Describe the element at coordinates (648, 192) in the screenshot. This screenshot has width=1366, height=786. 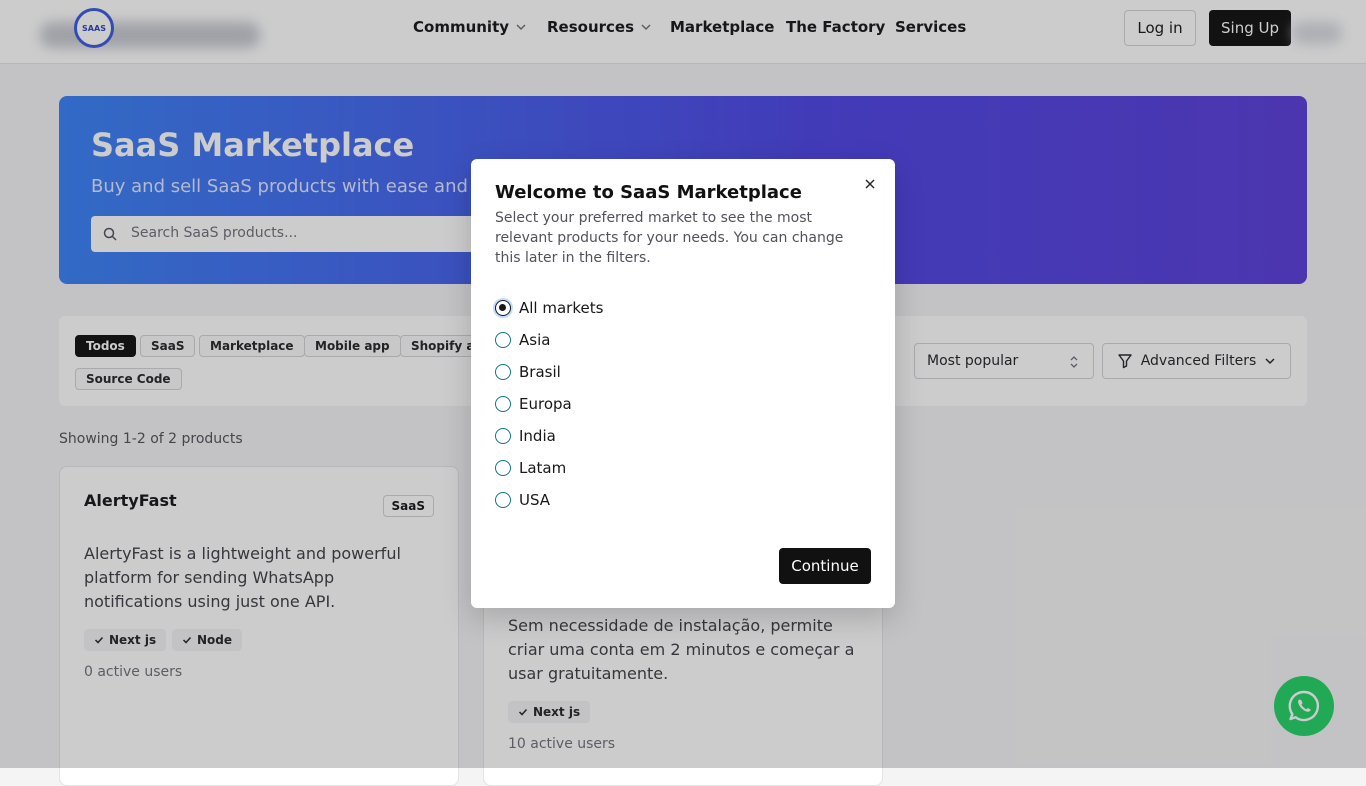
I see `dialog-title: Welcome to SaaS Marketplace` at that location.